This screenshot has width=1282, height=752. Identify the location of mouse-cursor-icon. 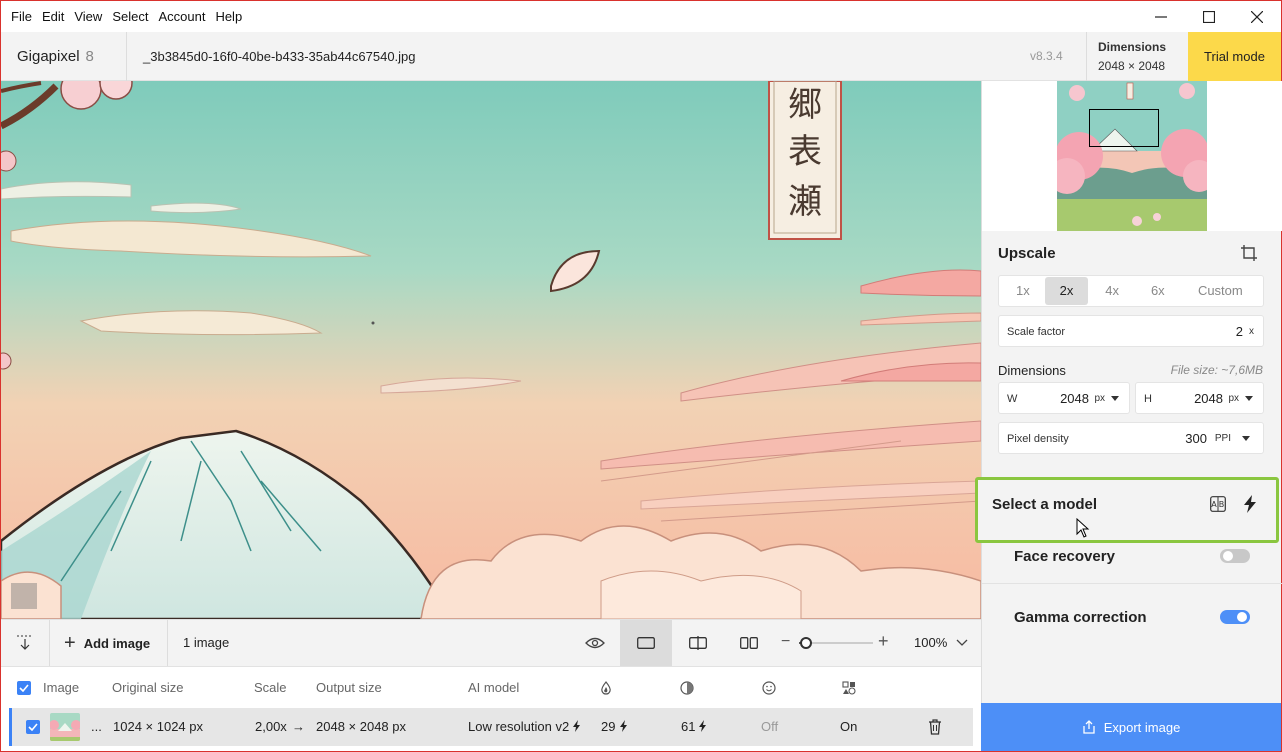
(1083, 529).